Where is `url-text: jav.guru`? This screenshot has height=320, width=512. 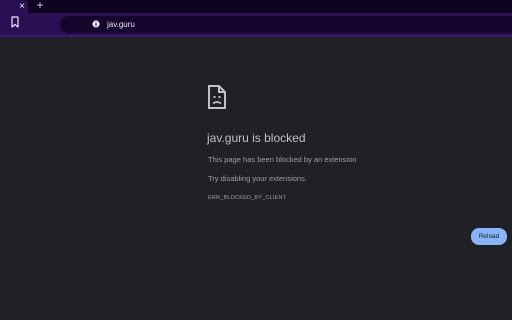 url-text: jav.guru is located at coordinates (121, 24).